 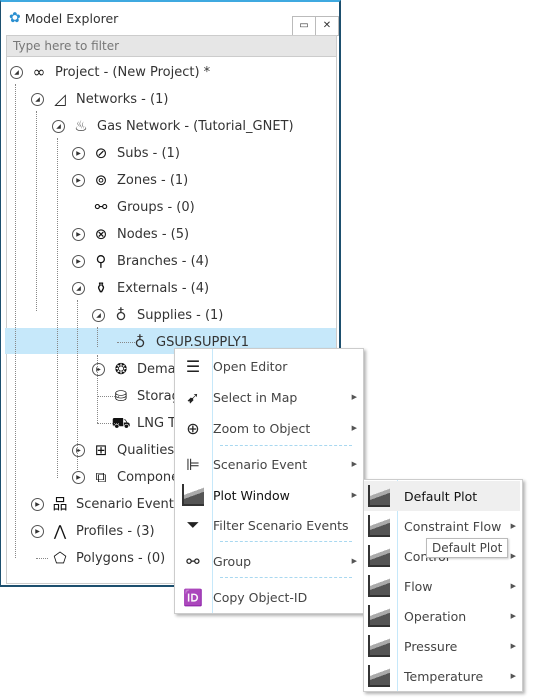 I want to click on tree-item: ◢ ♨ Gas Network - (Tutorial_GNET), so click(x=173, y=126).